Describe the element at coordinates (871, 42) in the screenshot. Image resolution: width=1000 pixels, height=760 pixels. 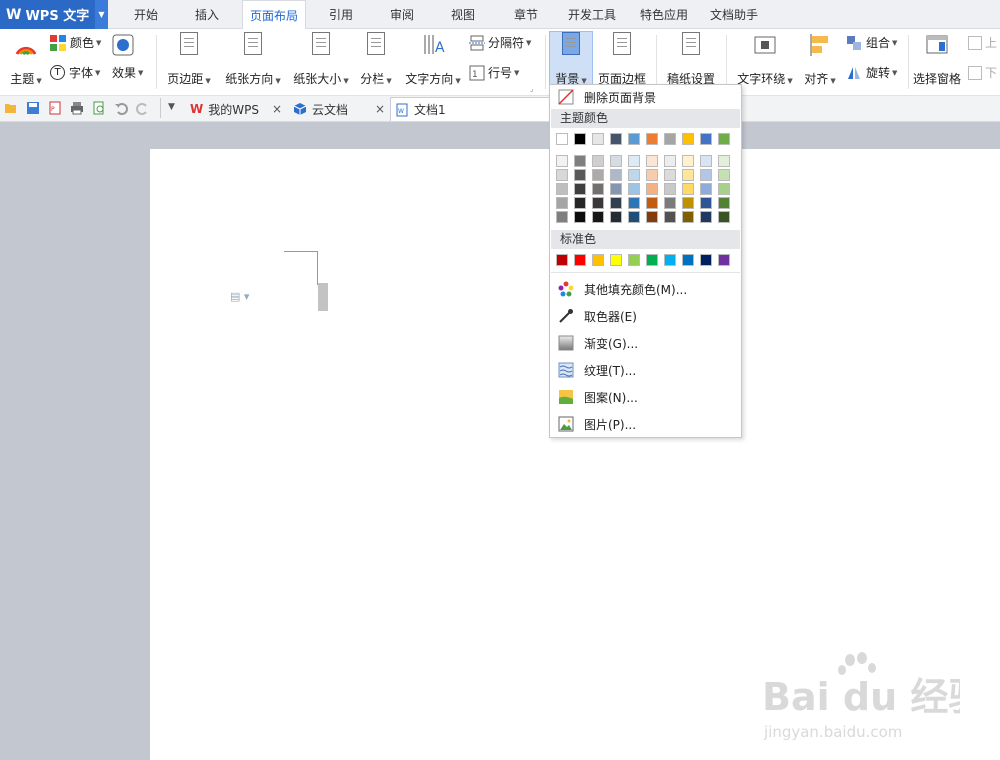
I see `group-button: 组合 ▼` at that location.